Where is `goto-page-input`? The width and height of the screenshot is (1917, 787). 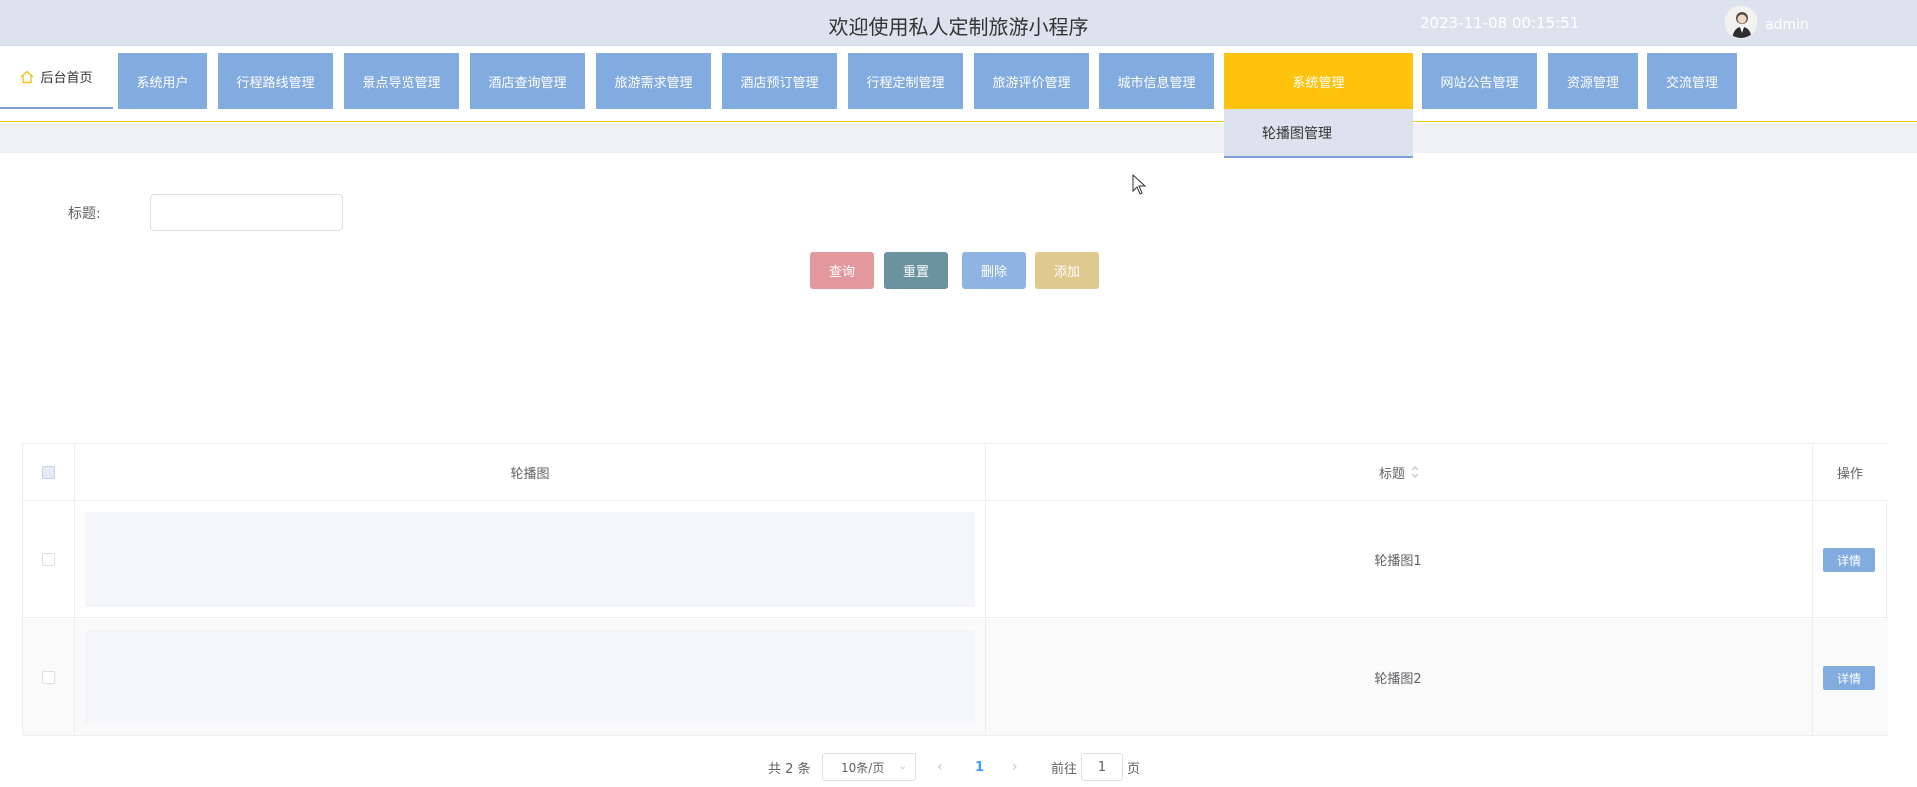 goto-page-input is located at coordinates (1102, 767).